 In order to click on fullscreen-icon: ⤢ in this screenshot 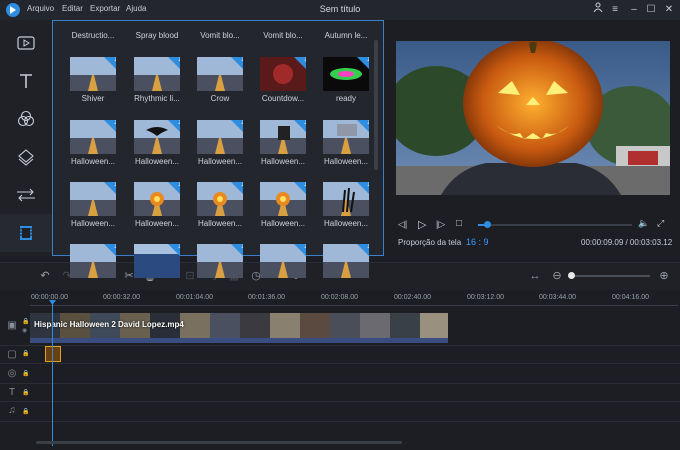, I will do `click(660, 223)`.